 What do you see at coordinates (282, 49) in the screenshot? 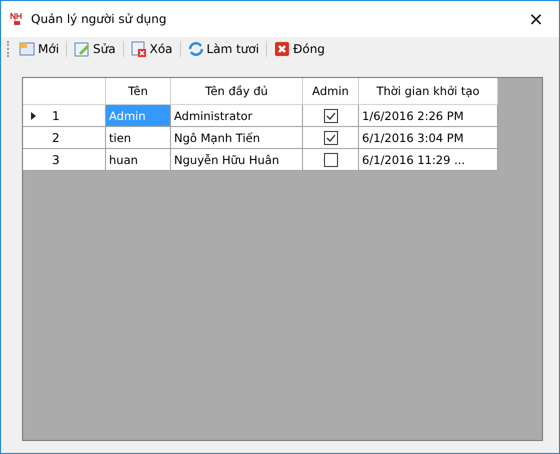
I see `close-icon` at bounding box center [282, 49].